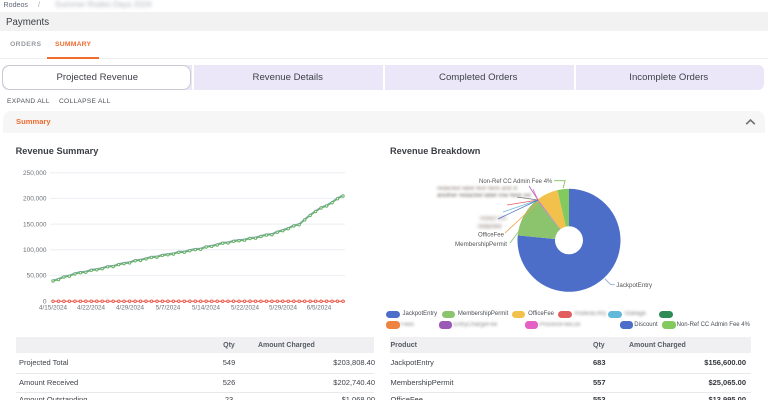  I want to click on svg-text: 5/7/2024, so click(168, 308).